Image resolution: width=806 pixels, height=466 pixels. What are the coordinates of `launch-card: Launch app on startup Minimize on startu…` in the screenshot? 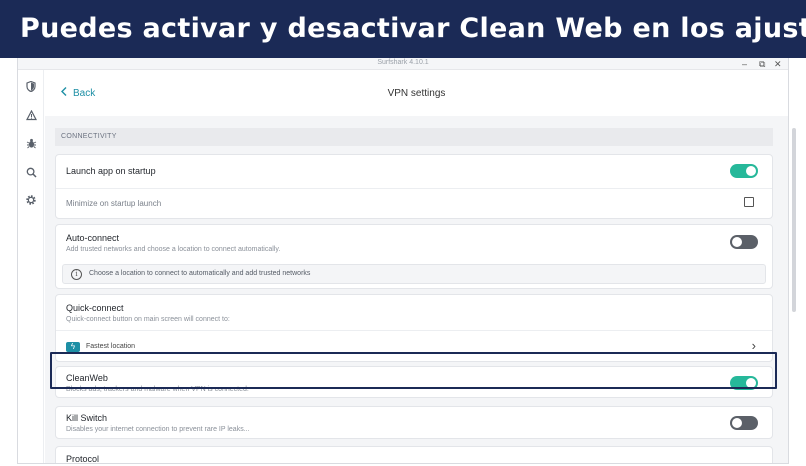 It's located at (414, 186).